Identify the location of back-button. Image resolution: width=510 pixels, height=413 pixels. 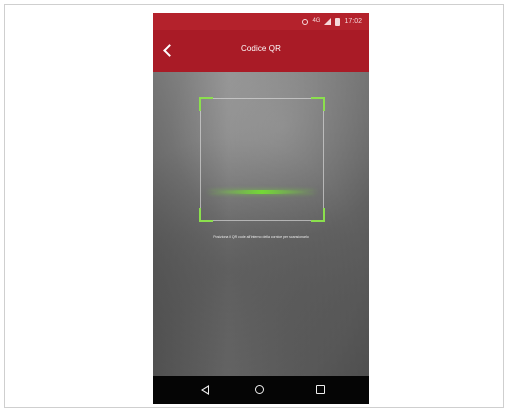
(168, 50).